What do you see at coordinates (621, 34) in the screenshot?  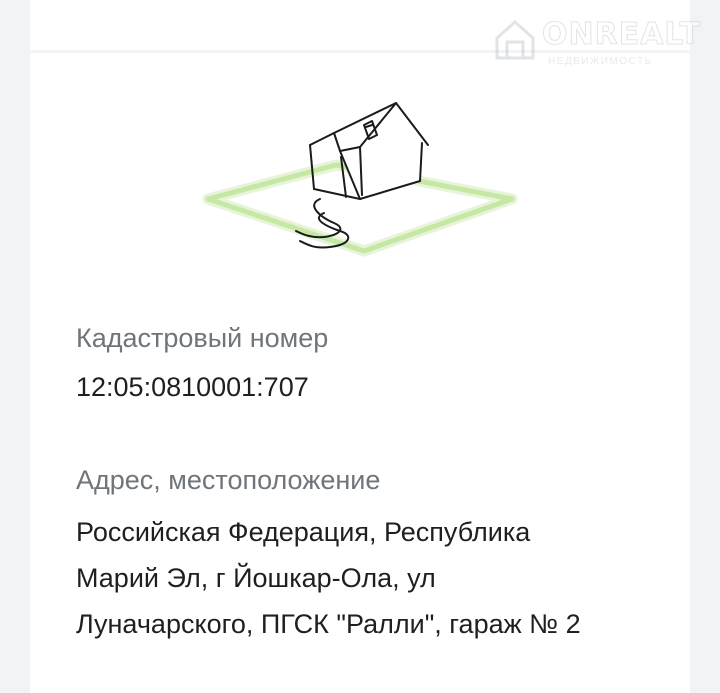 I see `watermark-brand: ONREALT` at bounding box center [621, 34].